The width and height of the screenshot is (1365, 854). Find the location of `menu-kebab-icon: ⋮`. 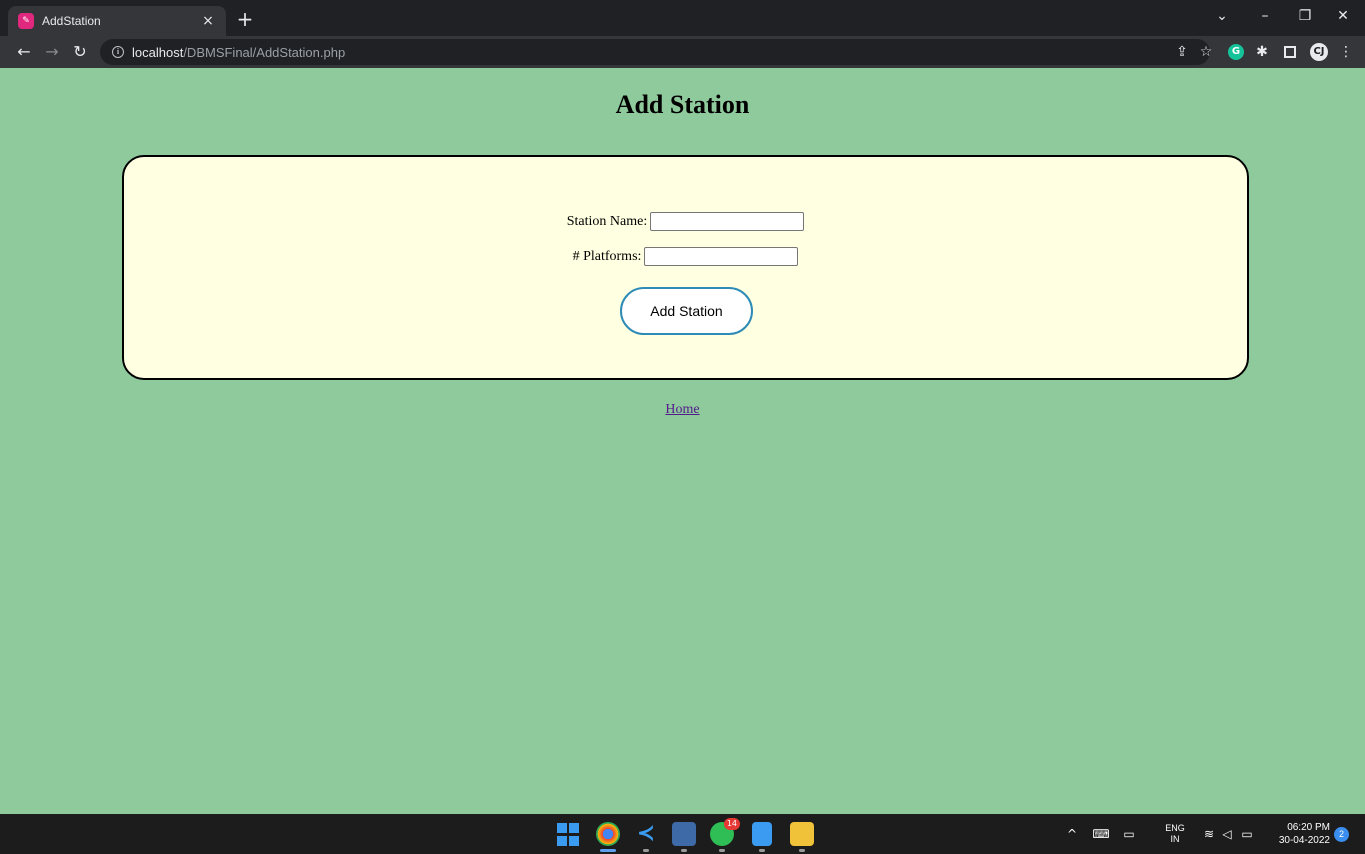

menu-kebab-icon: ⋮ is located at coordinates (1346, 52).